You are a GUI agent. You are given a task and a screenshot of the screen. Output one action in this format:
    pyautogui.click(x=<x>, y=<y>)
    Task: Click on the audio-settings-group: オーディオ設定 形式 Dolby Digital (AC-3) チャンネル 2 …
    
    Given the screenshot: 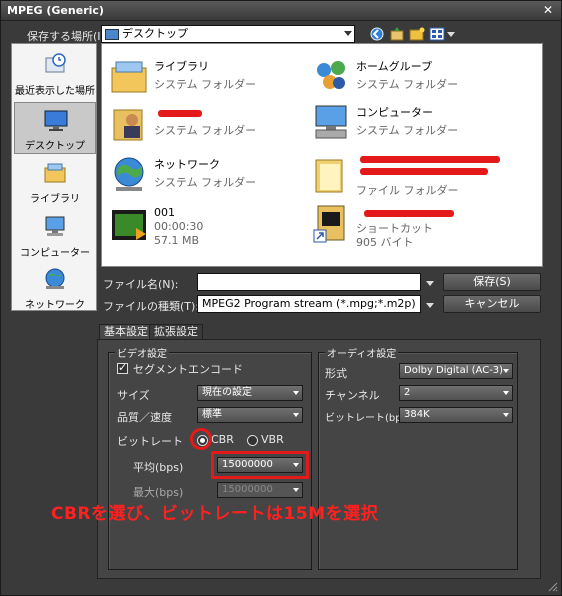 What is the action you would take?
    pyautogui.click(x=418, y=457)
    